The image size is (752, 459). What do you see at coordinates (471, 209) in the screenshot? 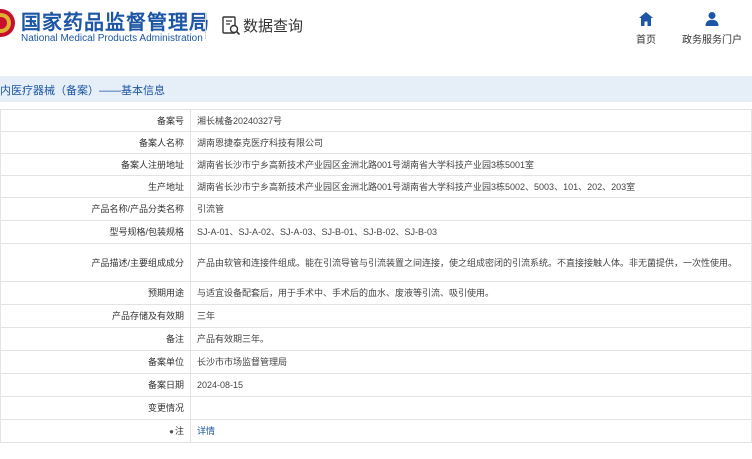
I see `field-value: 引流管` at bounding box center [471, 209].